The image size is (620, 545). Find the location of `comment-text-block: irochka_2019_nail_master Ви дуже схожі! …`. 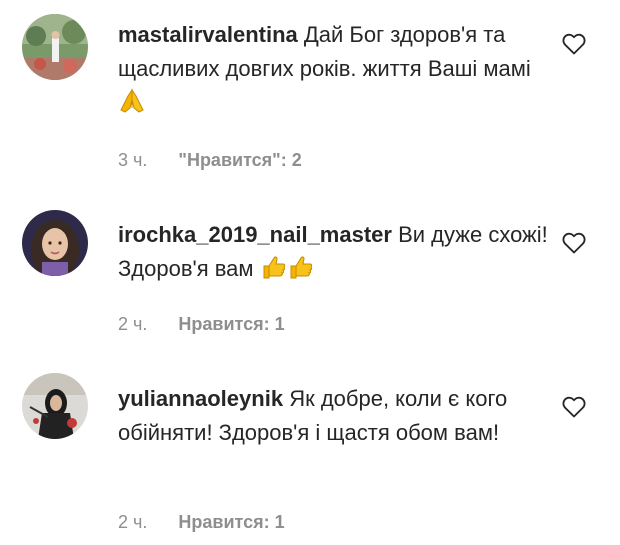

comment-text-block: irochka_2019_nail_master Ви дуже схожі! … is located at coordinates (333, 252).